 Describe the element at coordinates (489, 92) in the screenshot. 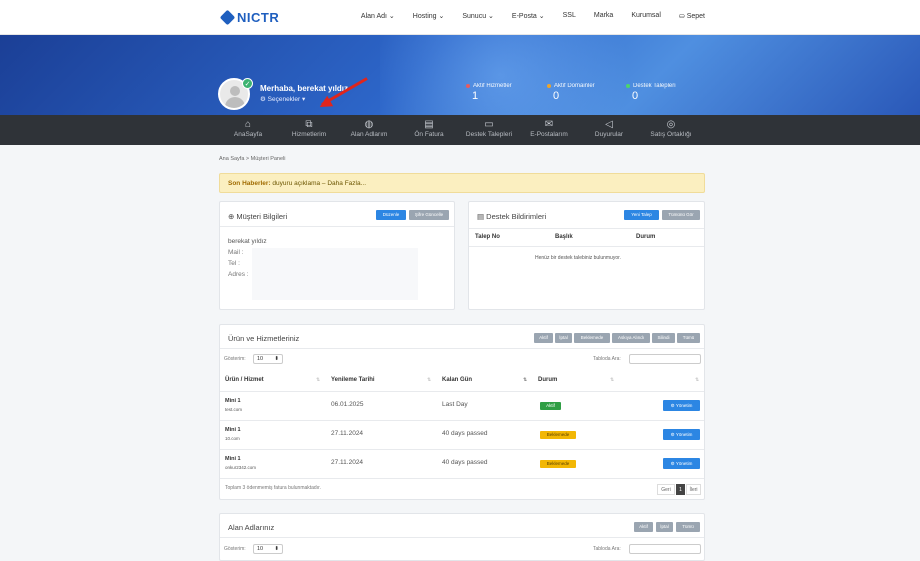

I see `stat-active-services: Aktif Hizmetler 1` at that location.